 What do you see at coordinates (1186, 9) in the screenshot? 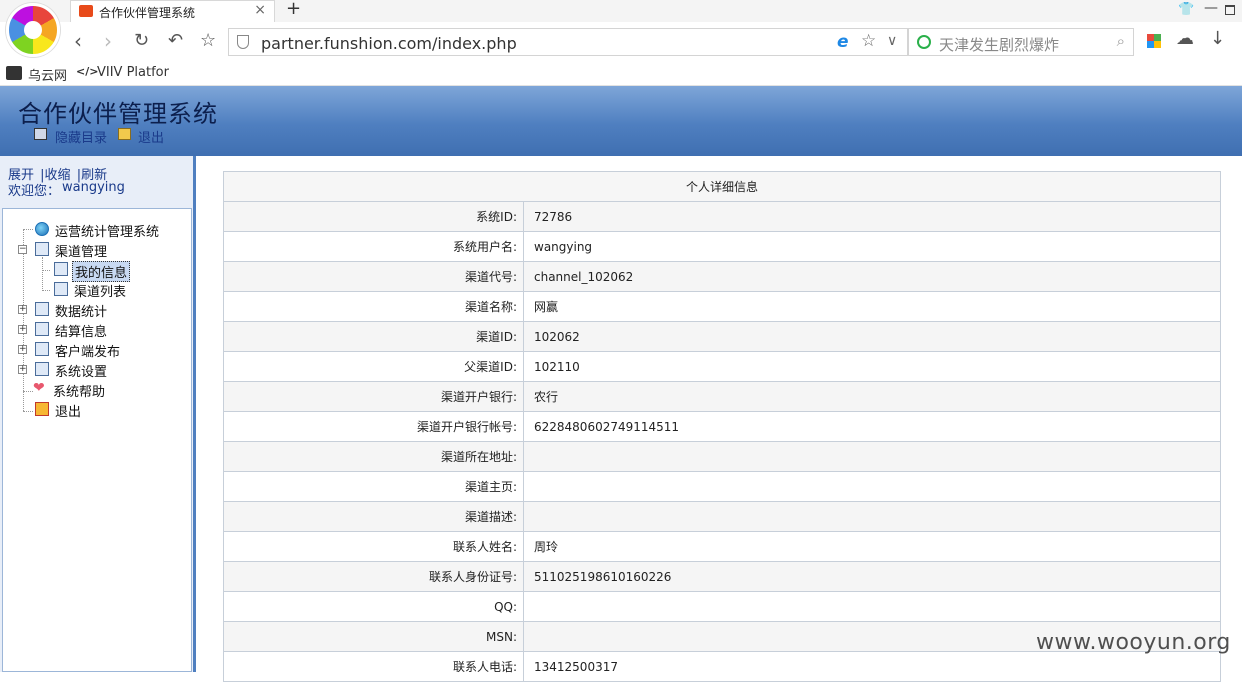
I see `skin-icon: 👕` at bounding box center [1186, 9].